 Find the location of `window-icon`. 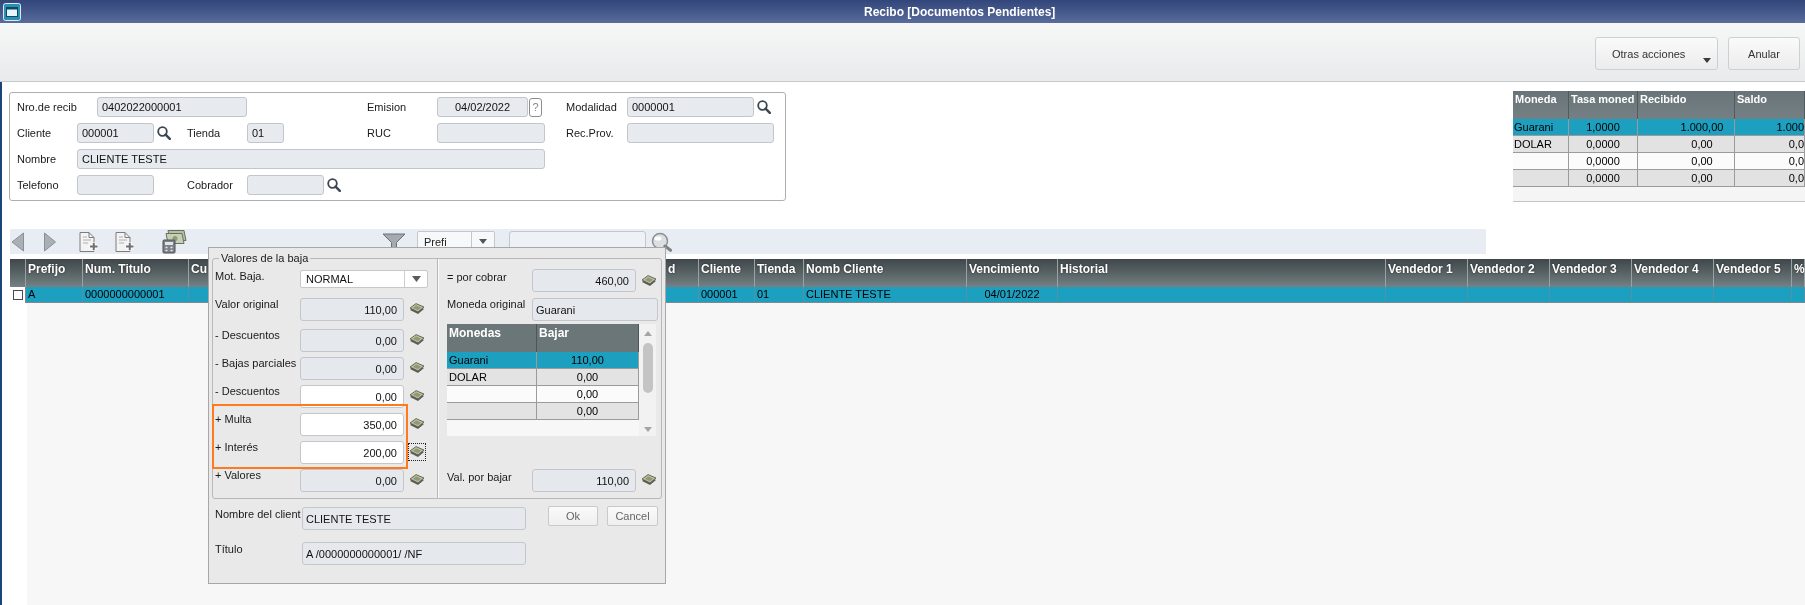

window-icon is located at coordinates (12, 11).